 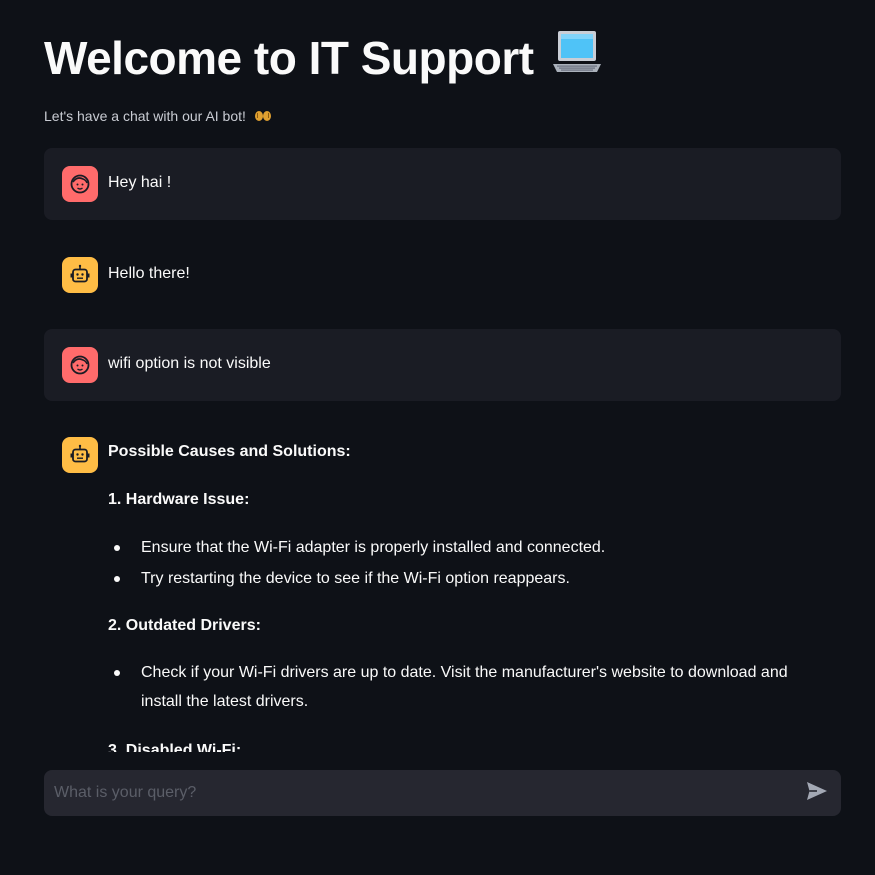 What do you see at coordinates (263, 116) in the screenshot?
I see `raised-hands-icon` at bounding box center [263, 116].